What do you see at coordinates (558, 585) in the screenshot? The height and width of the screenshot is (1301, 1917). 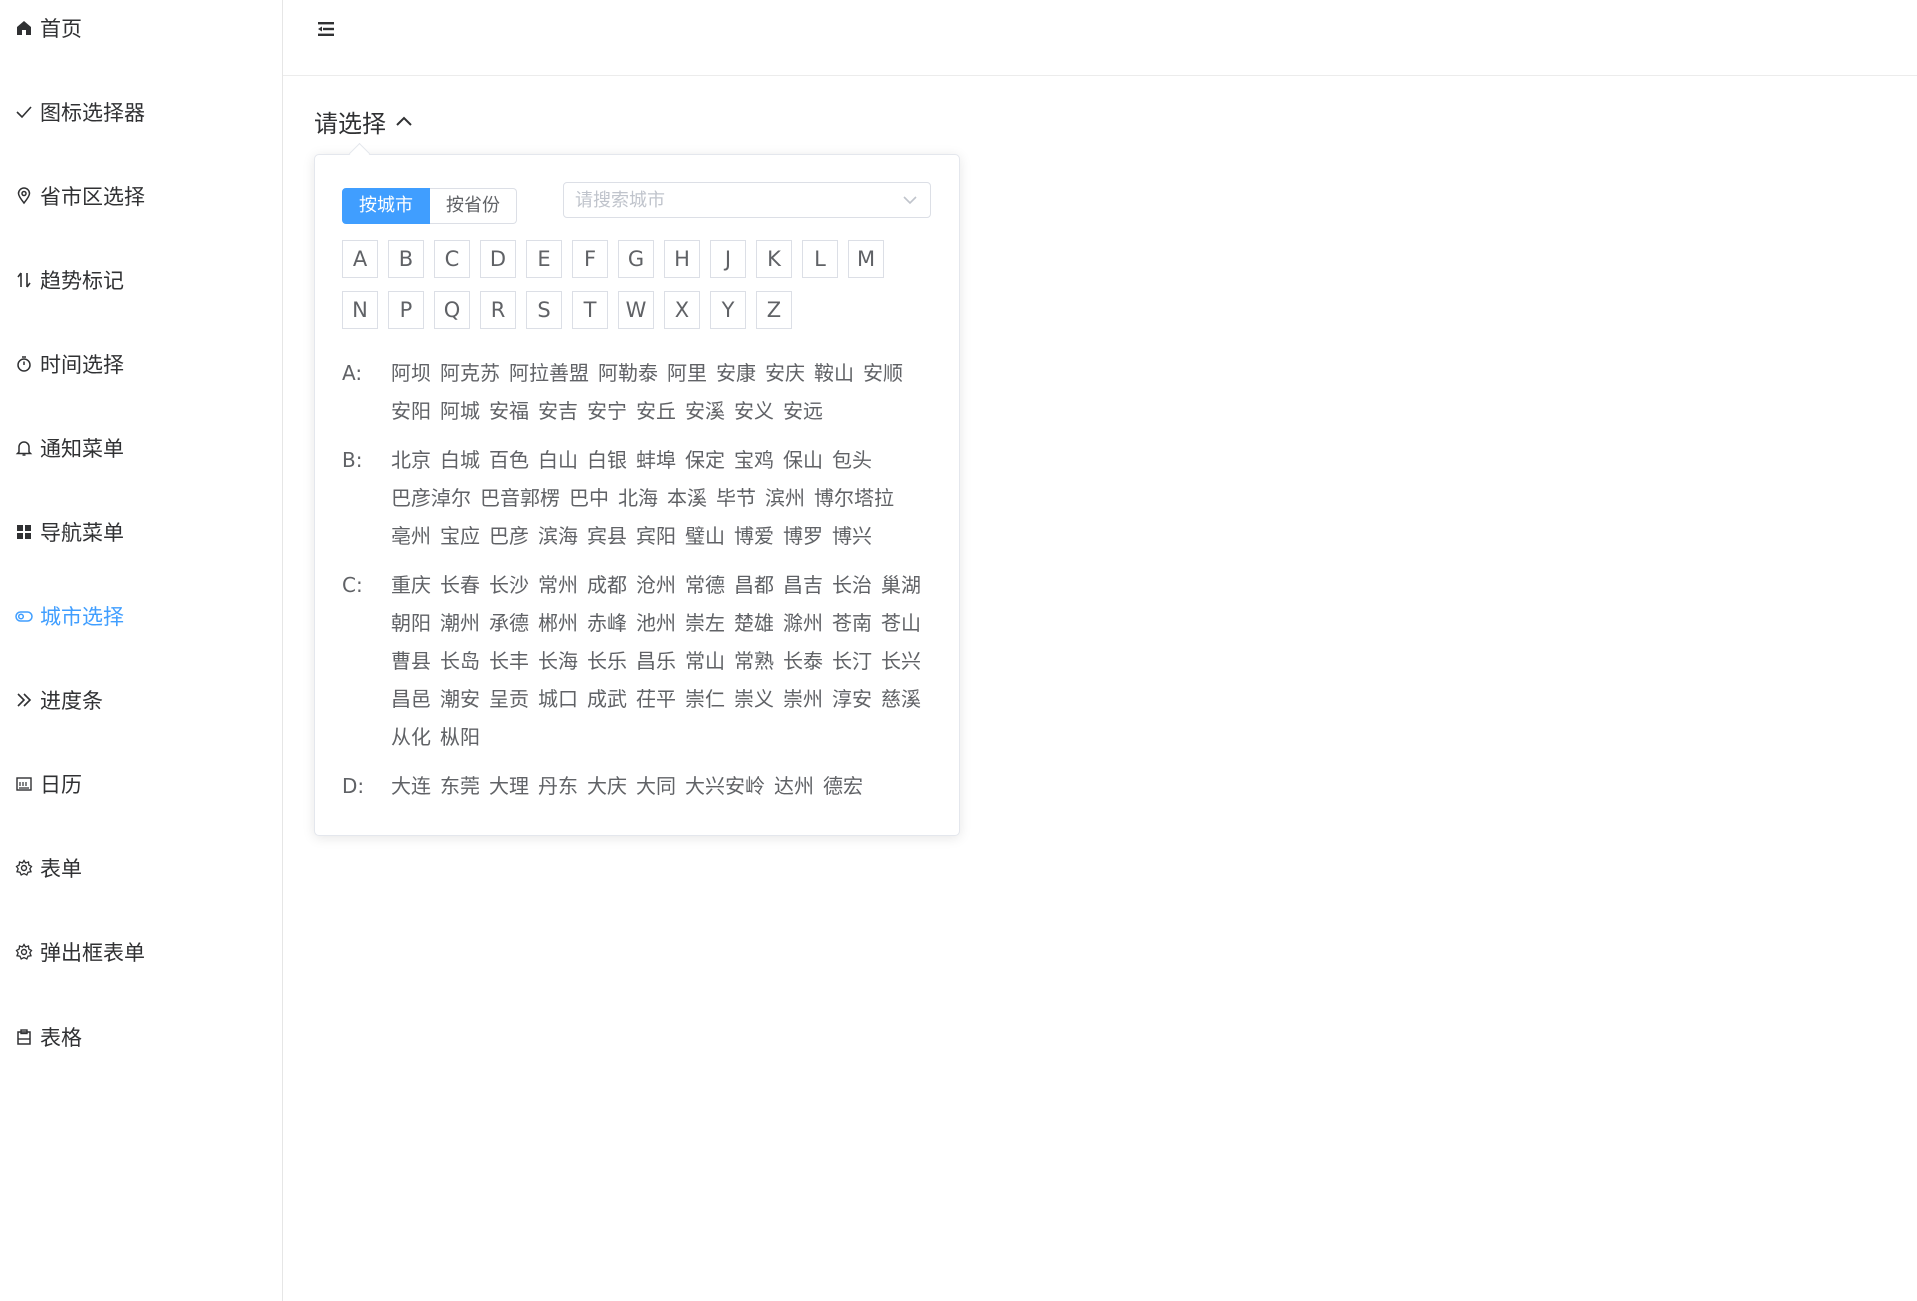 I see `city-item: 常州` at bounding box center [558, 585].